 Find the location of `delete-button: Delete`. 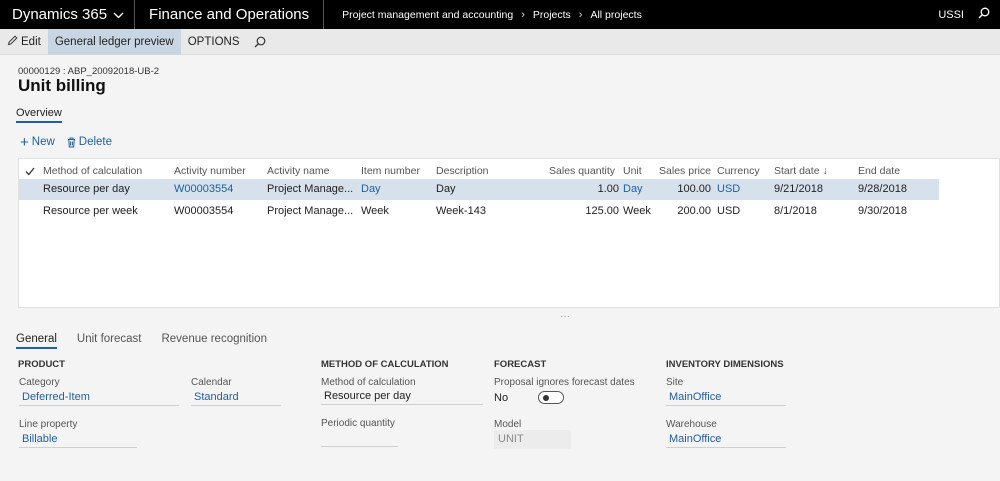

delete-button: Delete is located at coordinates (89, 142).